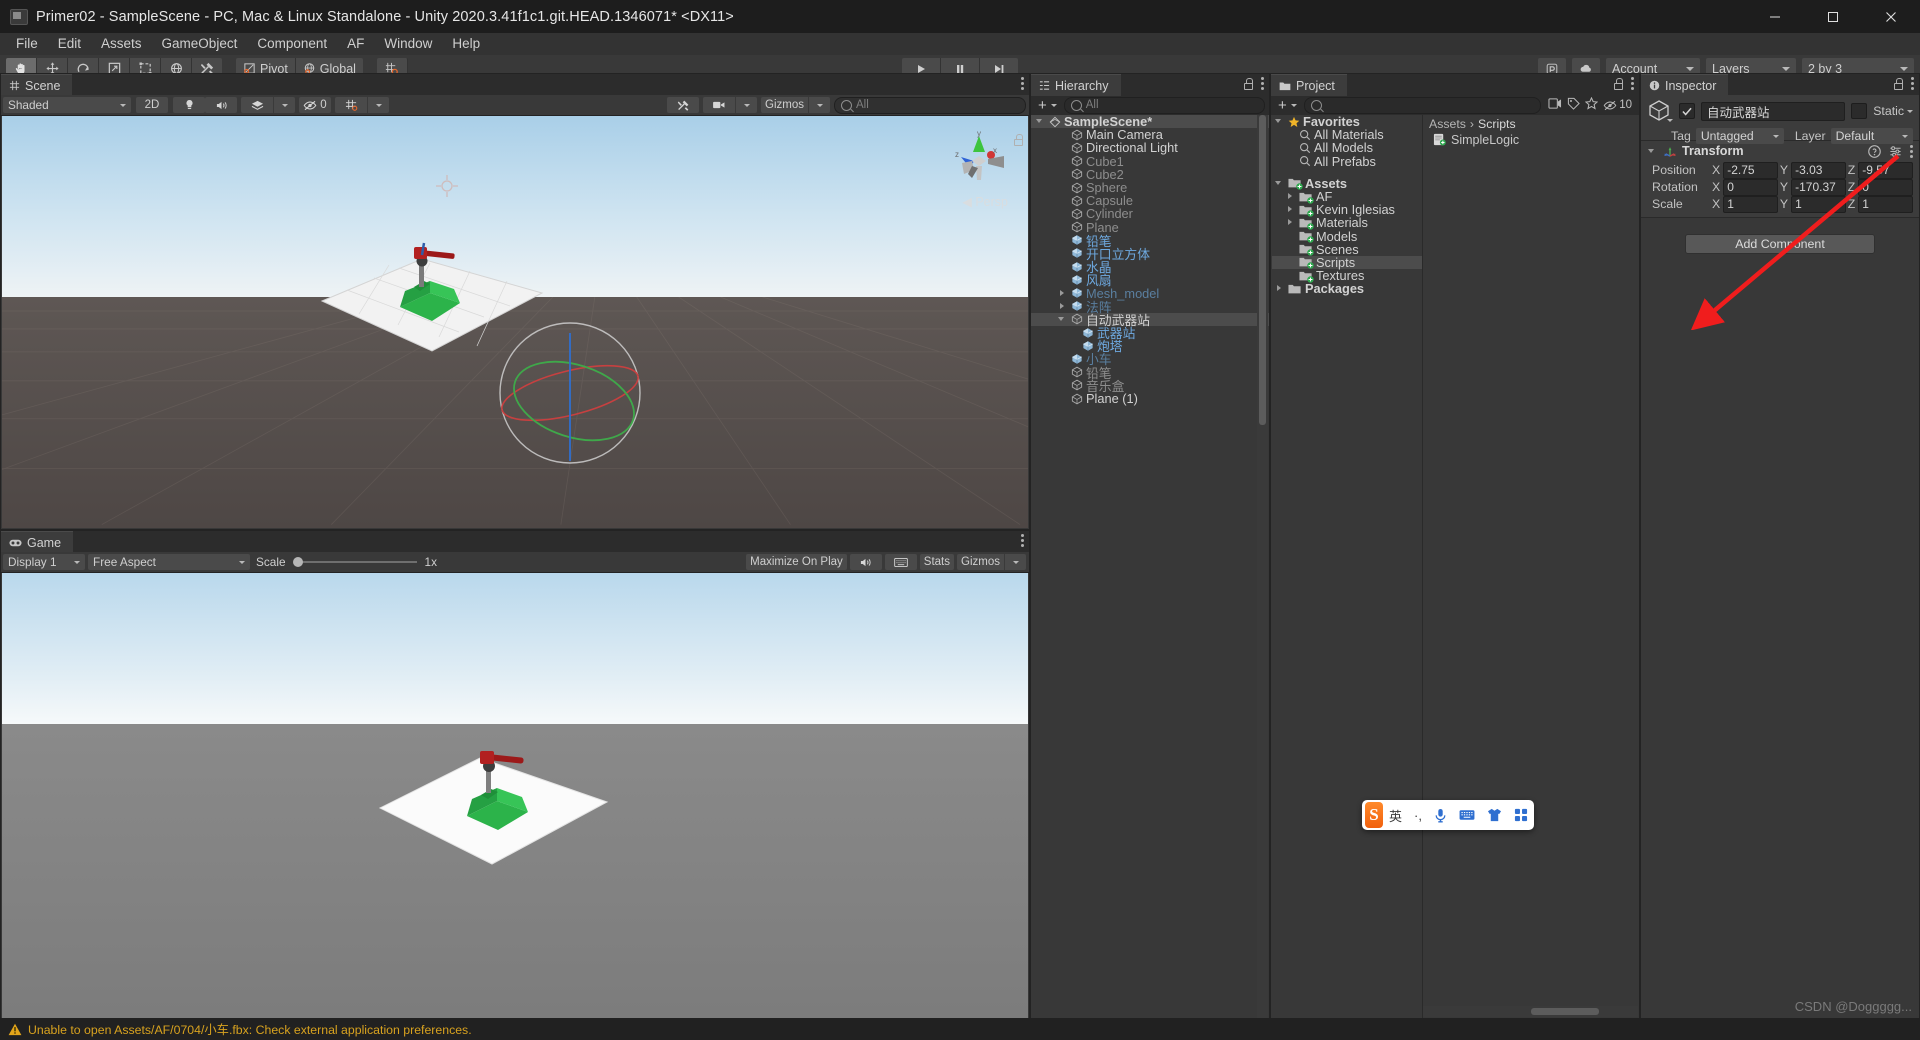  What do you see at coordinates (1150, 161) in the screenshot?
I see `hierarchy-item-2: Cube1` at bounding box center [1150, 161].